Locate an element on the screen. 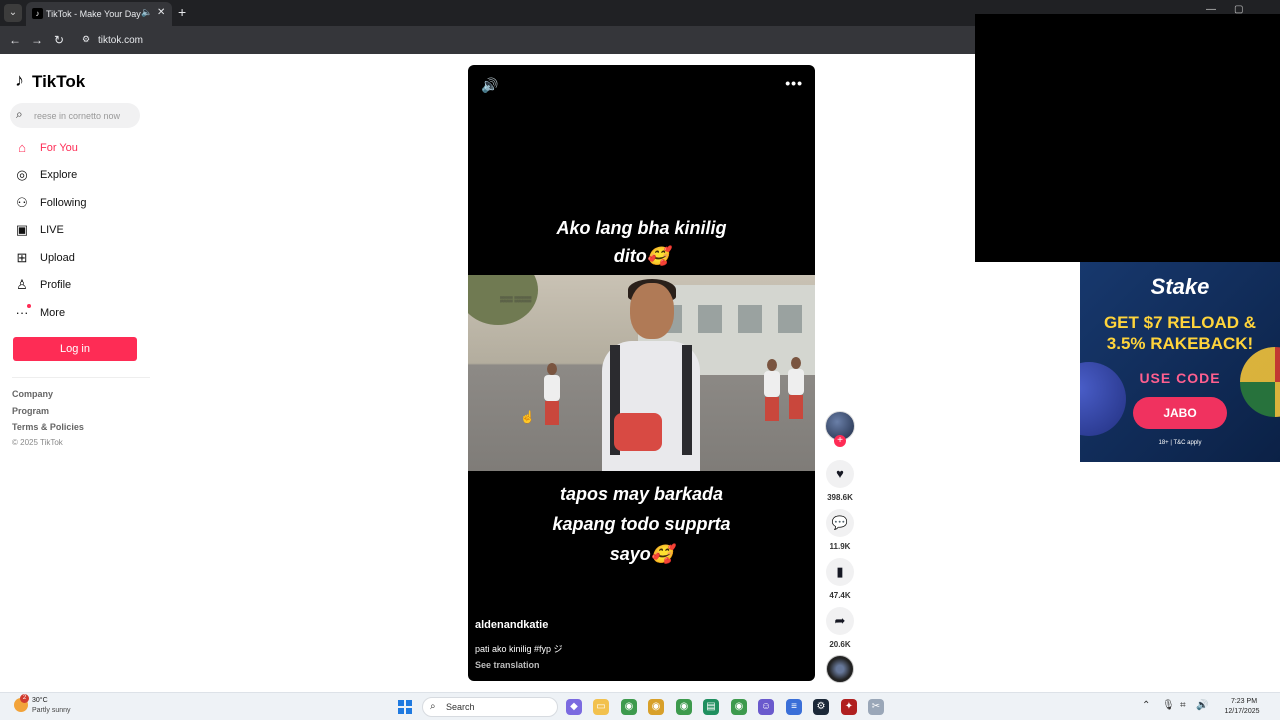 This screenshot has width=1280, height=720. nav-label: Upload is located at coordinates (57, 258).